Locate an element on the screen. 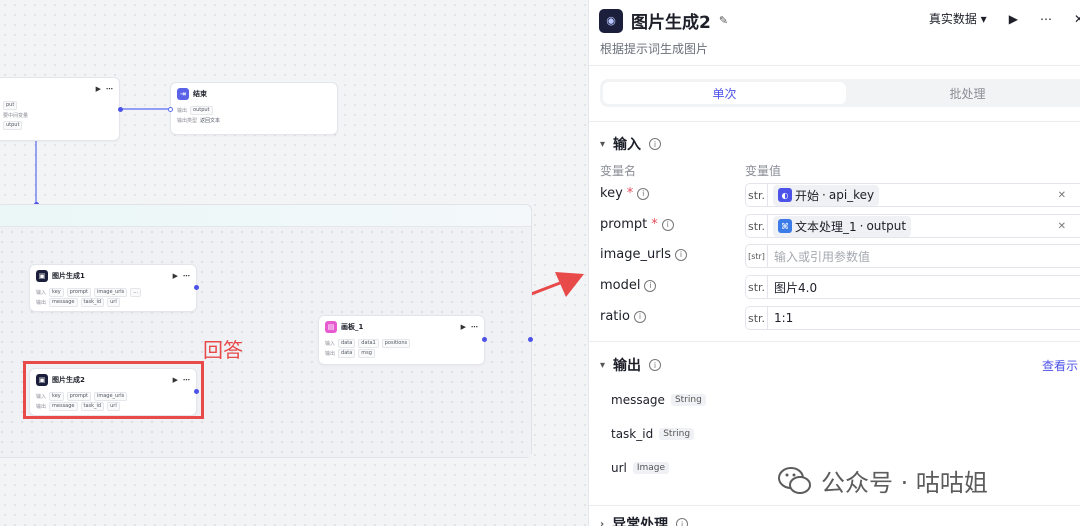  var-name: ratio is located at coordinates (615, 316).